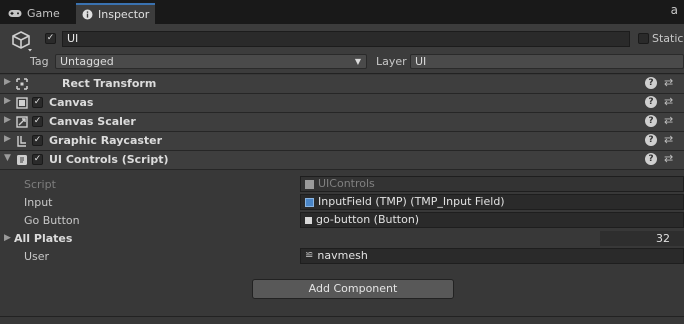 The width and height of the screenshot is (684, 324). I want to click on script-icon, so click(22, 160).